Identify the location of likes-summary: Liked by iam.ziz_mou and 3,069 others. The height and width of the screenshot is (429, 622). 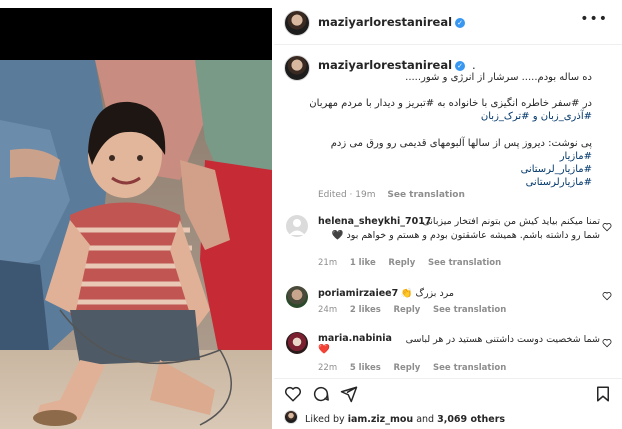
(394, 417).